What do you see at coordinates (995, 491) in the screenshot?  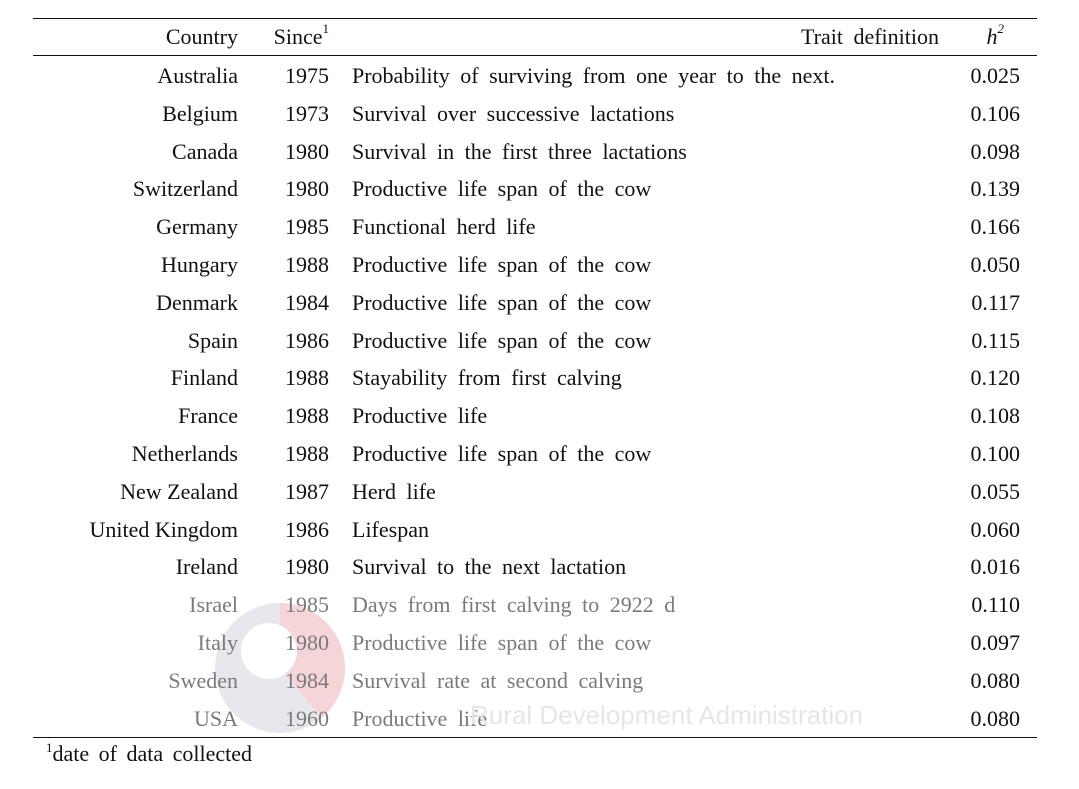 I see `heritability-cell: 0.055` at bounding box center [995, 491].